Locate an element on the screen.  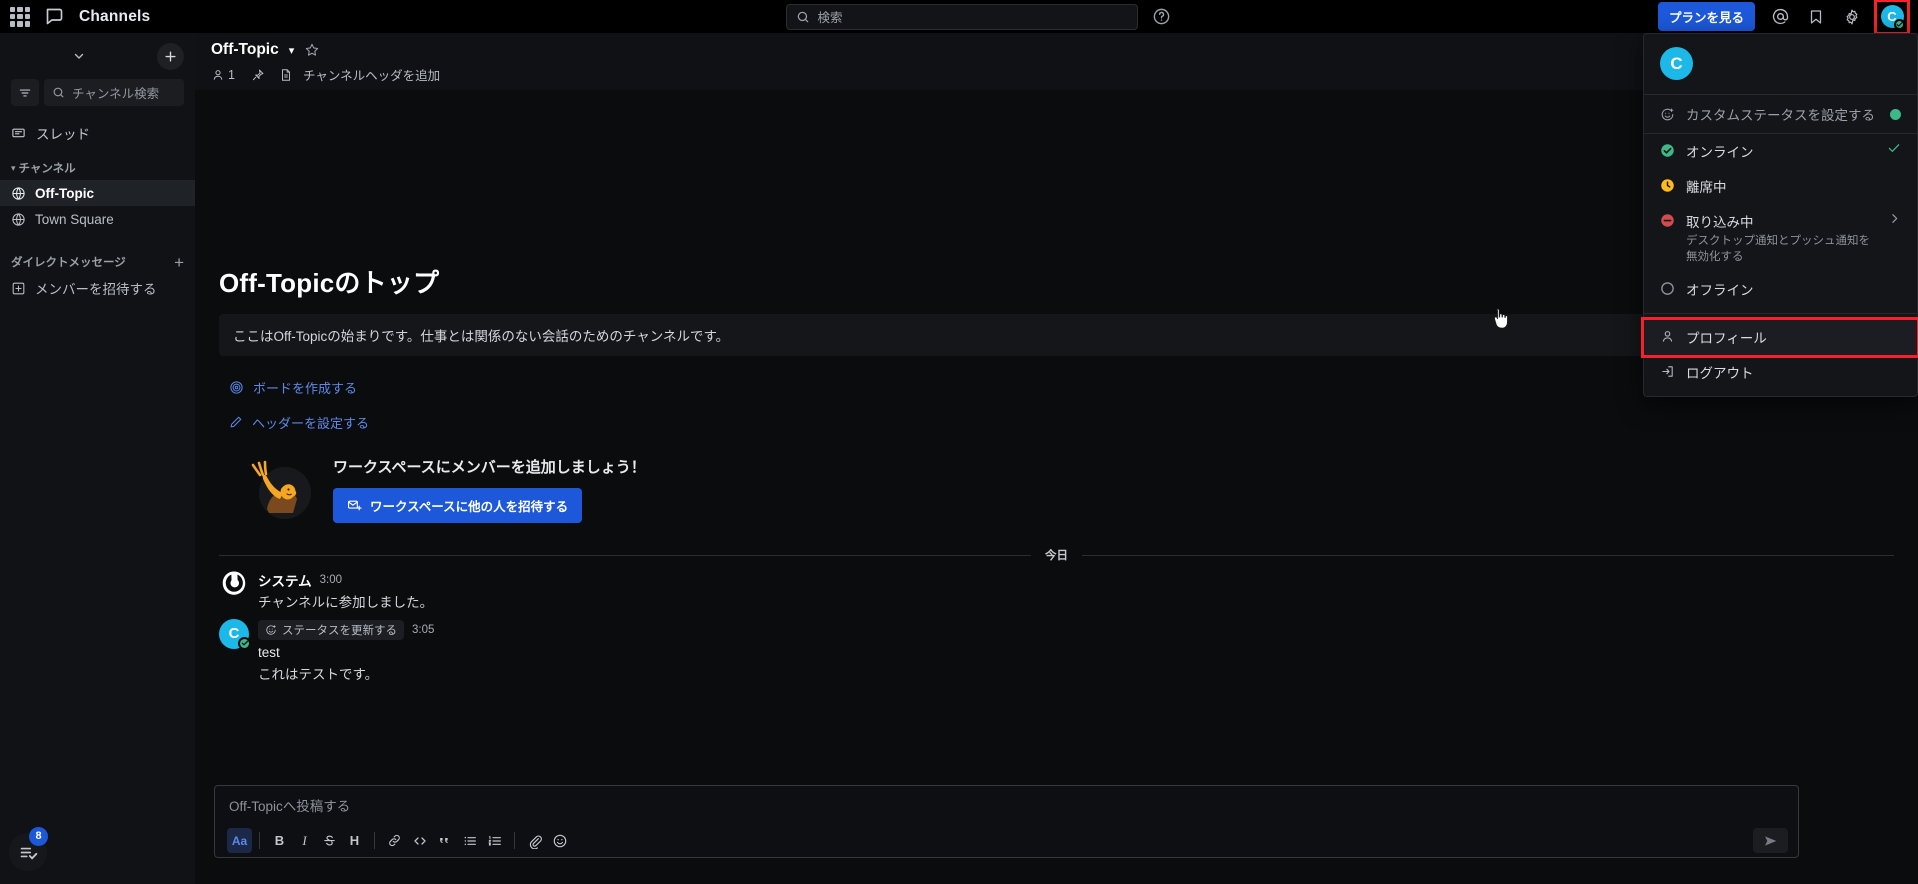
link-button is located at coordinates (394, 840).